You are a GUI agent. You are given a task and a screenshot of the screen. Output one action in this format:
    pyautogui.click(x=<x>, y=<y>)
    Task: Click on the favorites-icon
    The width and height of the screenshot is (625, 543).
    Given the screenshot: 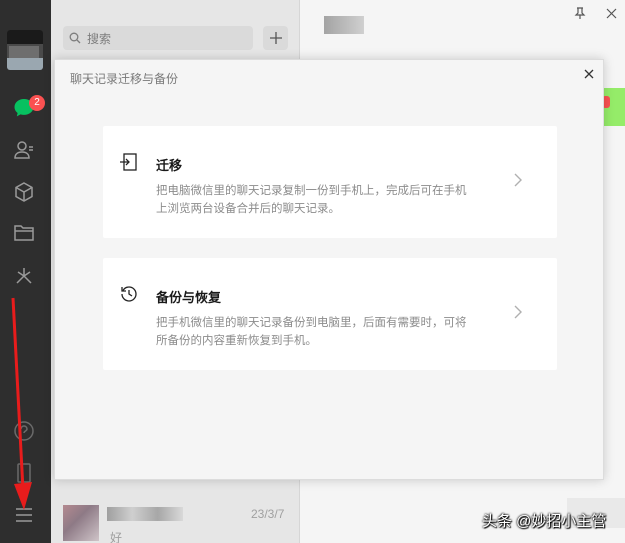 What is the action you would take?
    pyautogui.click(x=24, y=192)
    